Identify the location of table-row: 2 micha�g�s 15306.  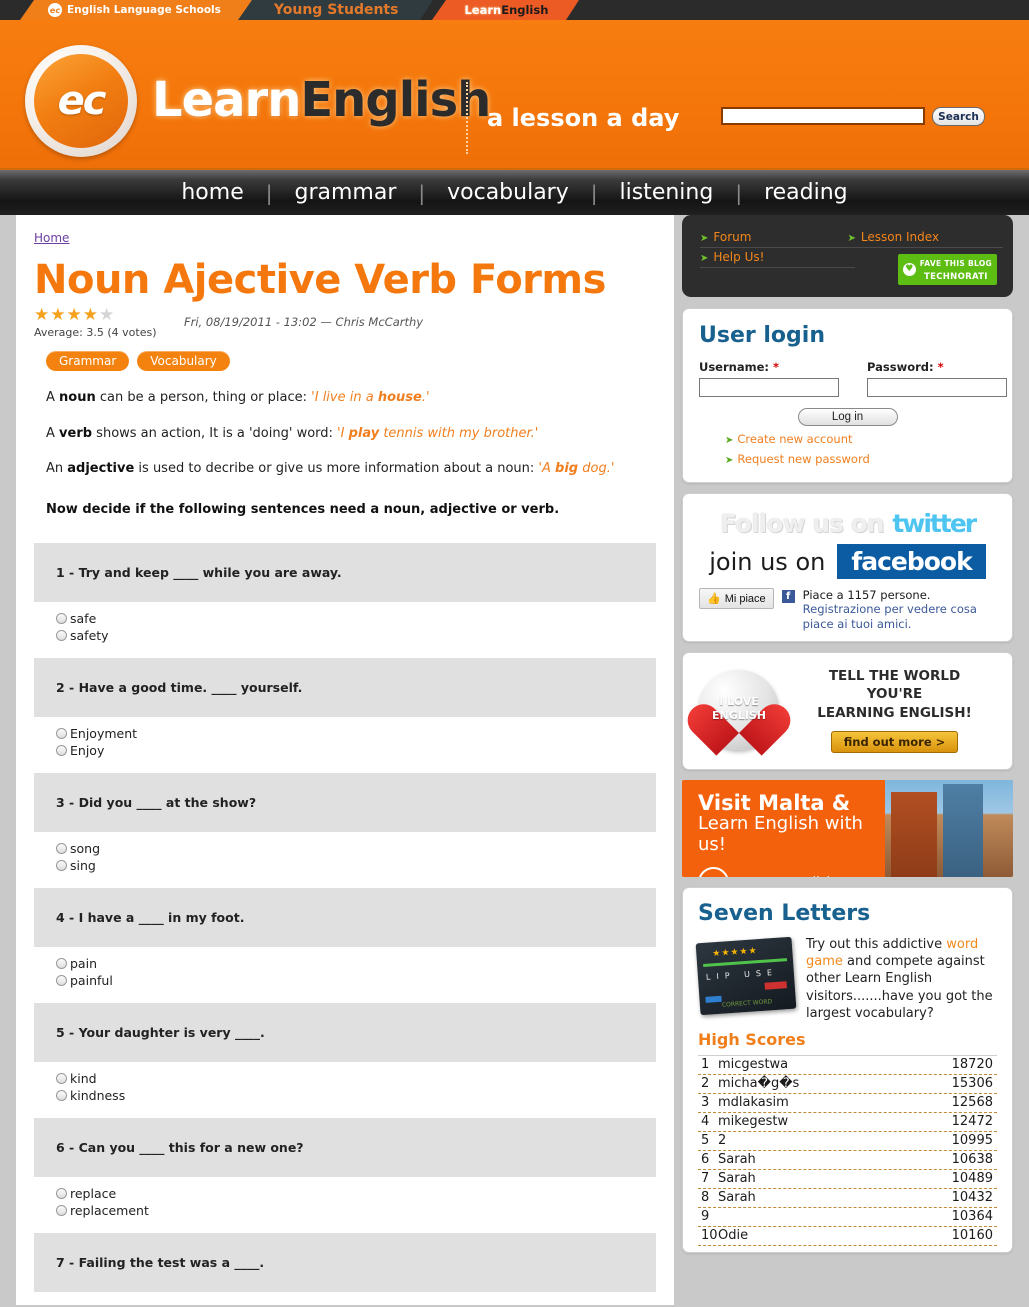
(847, 1085).